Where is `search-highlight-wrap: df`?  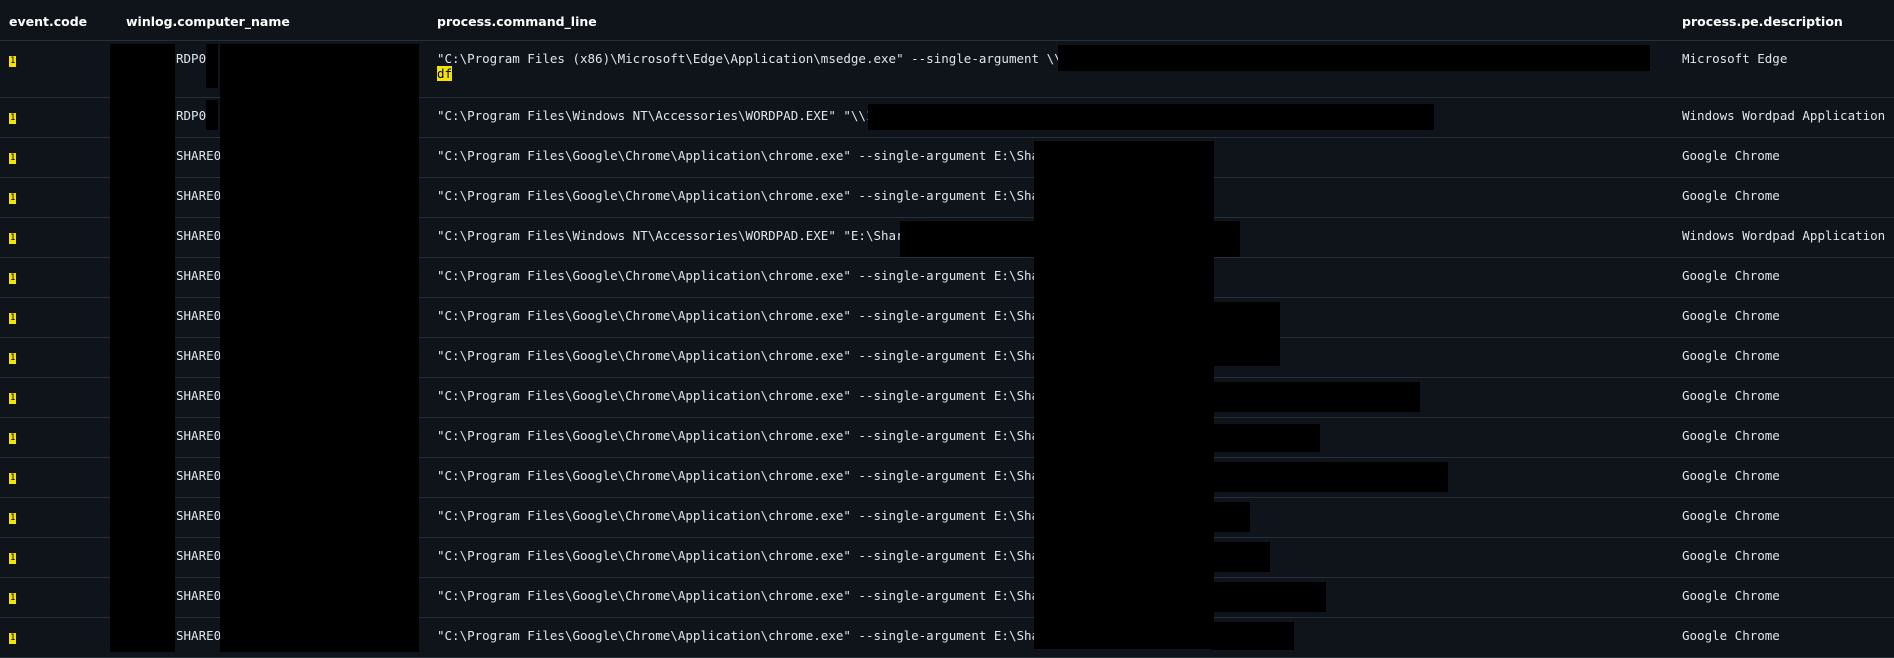 search-highlight-wrap: df is located at coordinates (445, 73).